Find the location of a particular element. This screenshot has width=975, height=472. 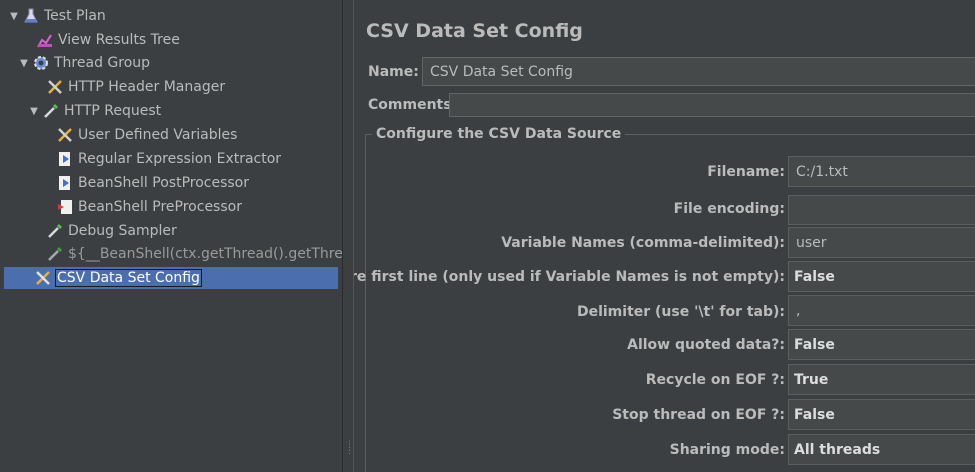

tree-item-label: HTTP Request is located at coordinates (113, 111).